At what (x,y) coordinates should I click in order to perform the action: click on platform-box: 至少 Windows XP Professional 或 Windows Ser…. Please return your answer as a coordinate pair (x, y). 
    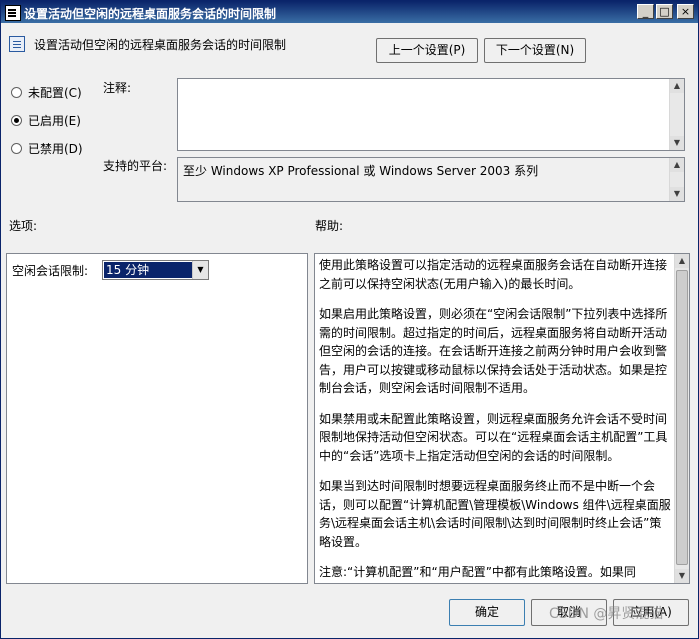
    Looking at the image, I should click on (431, 179).